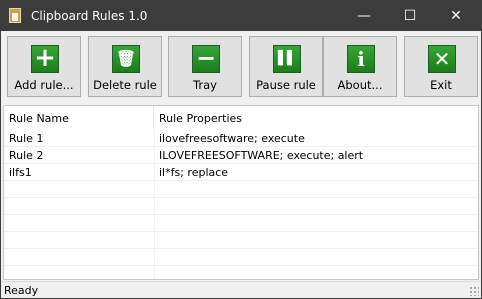 The height and width of the screenshot is (299, 482). I want to click on column-header-rule-name: Rule Name, so click(79, 118).